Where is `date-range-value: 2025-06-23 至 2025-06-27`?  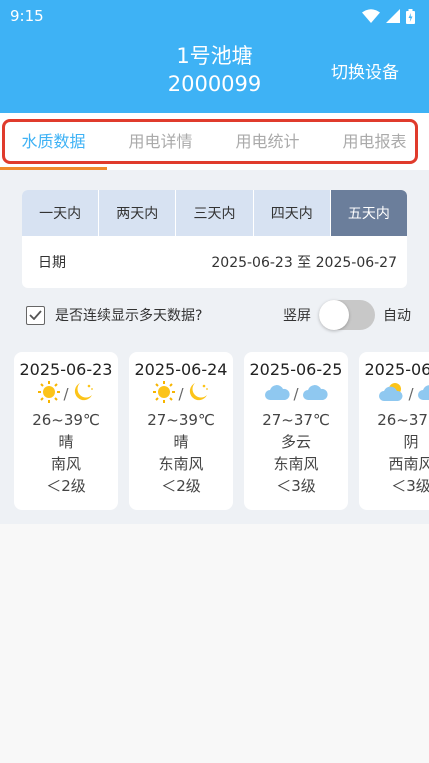 date-range-value: 2025-06-23 至 2025-06-27 is located at coordinates (304, 262).